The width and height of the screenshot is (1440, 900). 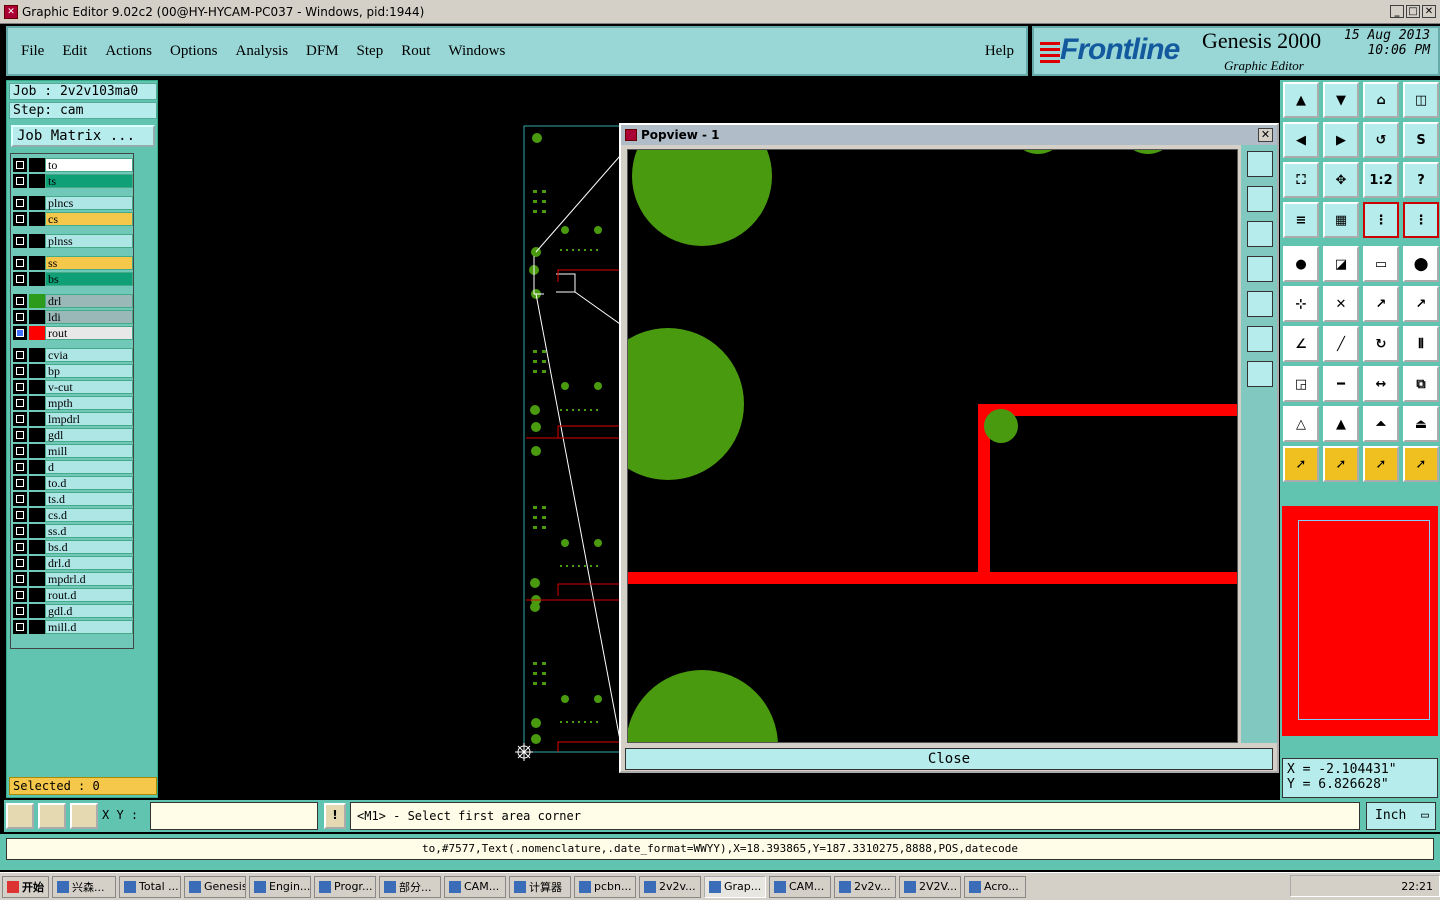 I want to click on layer-row-rout.d: rout.d, so click(x=73, y=595).